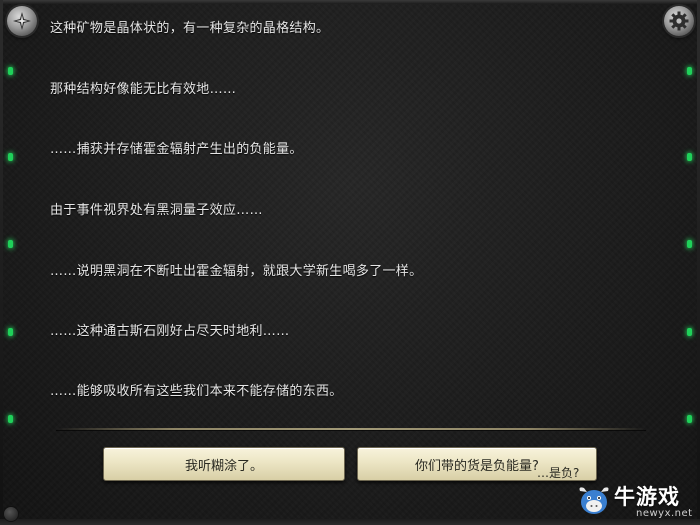 The width and height of the screenshot is (700, 525). Describe the element at coordinates (196, 391) in the screenshot. I see `dialogue-line: ……能够吸收所有这些我们本来不能存储的东西。` at that location.